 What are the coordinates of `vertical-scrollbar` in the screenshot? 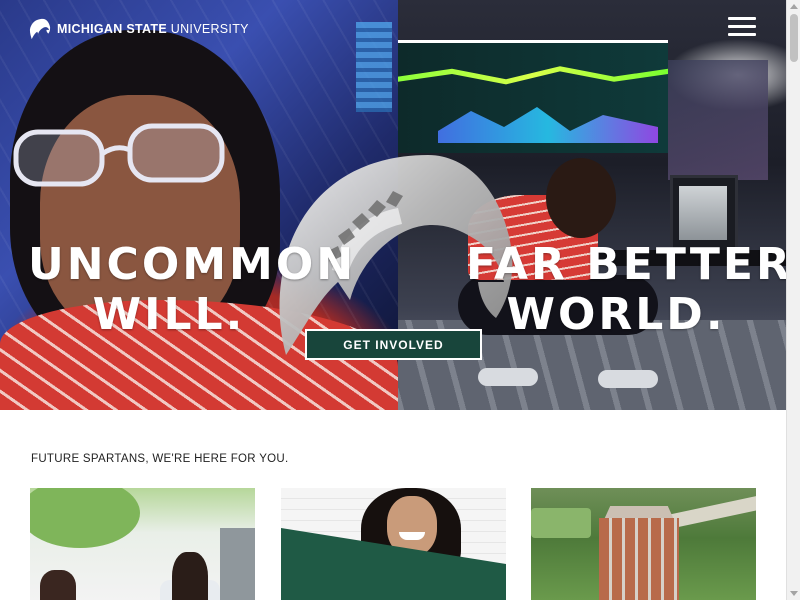 It's located at (793, 300).